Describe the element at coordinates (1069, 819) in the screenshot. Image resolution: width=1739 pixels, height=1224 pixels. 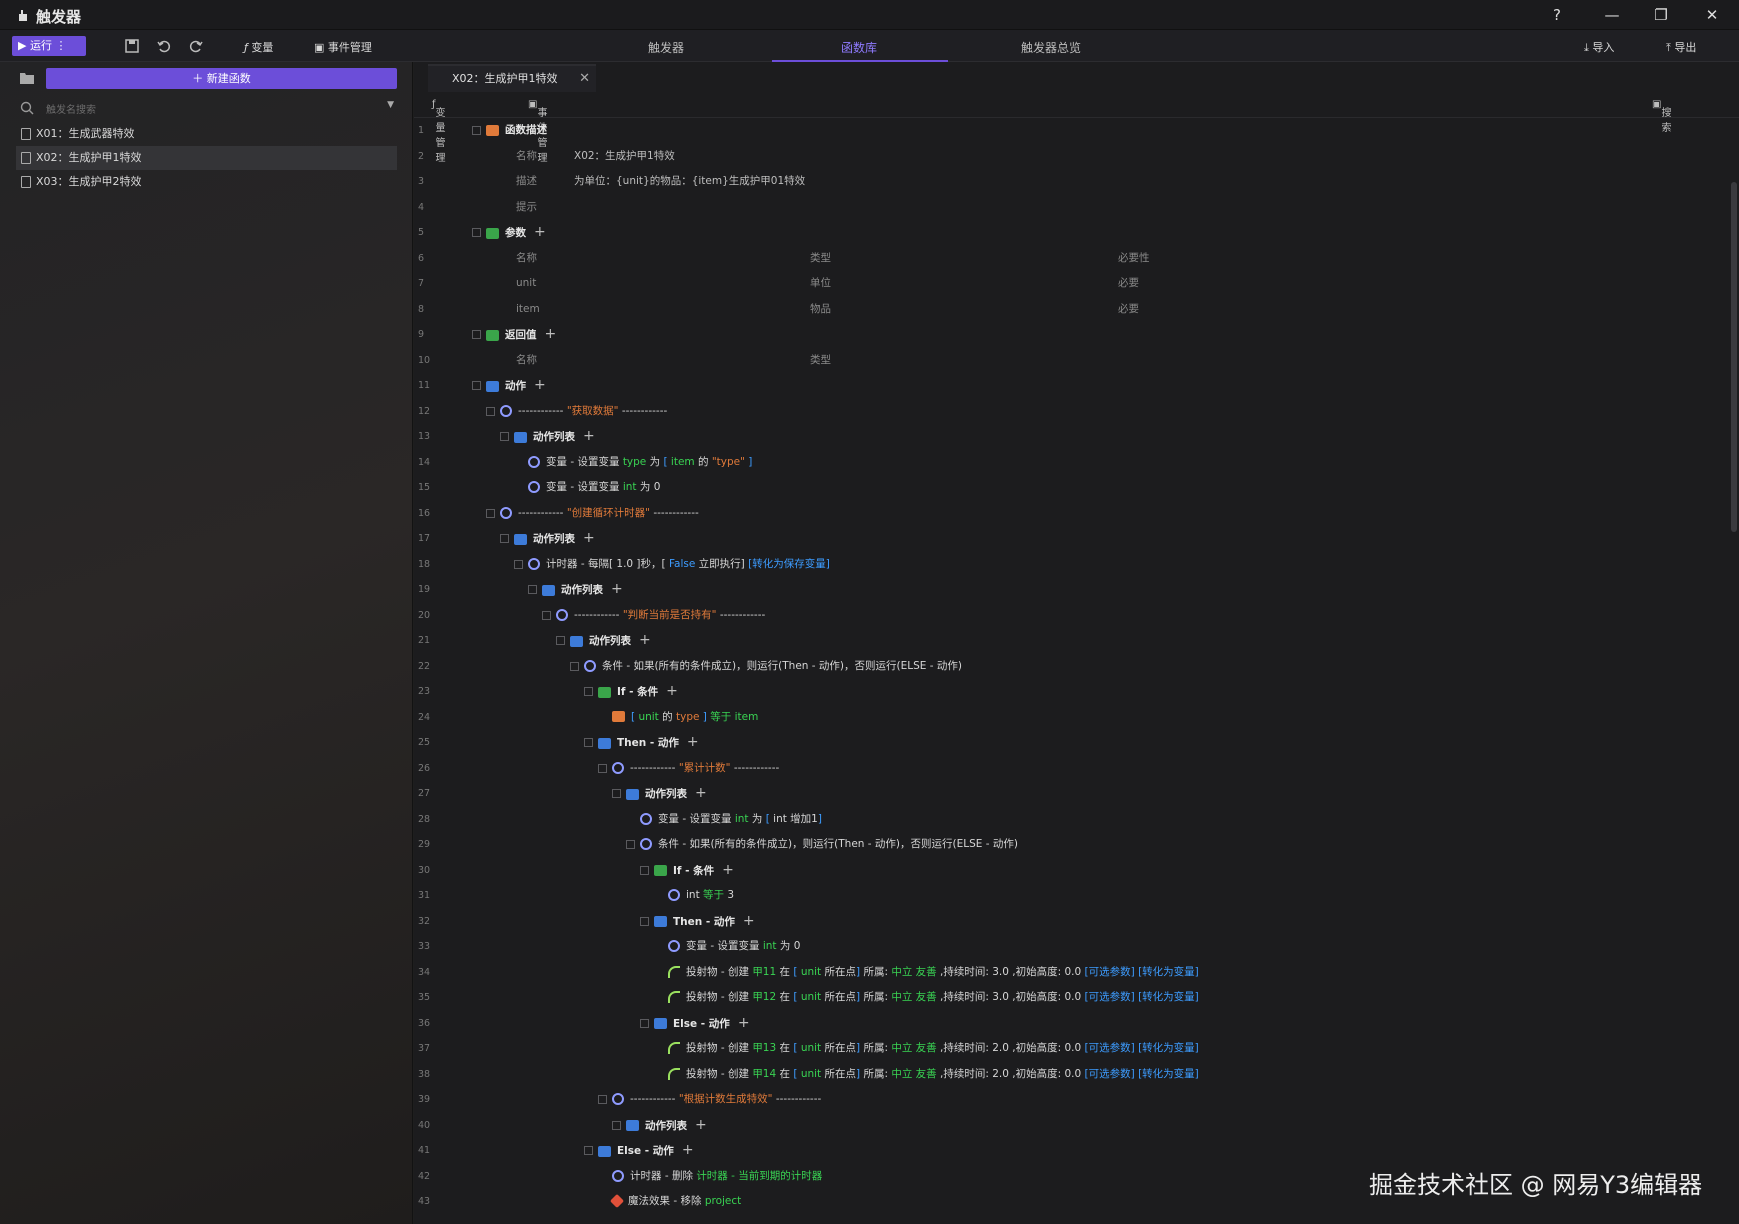
I see `code-line: 28 变量 - 设置变量 int 为 [ int 增加1]` at that location.